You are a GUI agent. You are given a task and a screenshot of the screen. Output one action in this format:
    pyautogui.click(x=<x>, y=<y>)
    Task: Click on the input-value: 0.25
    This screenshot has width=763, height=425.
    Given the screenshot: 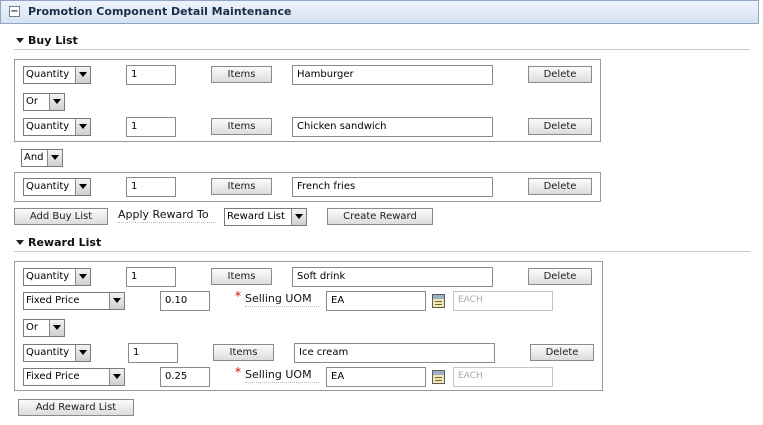 What is the action you would take?
    pyautogui.click(x=176, y=376)
    